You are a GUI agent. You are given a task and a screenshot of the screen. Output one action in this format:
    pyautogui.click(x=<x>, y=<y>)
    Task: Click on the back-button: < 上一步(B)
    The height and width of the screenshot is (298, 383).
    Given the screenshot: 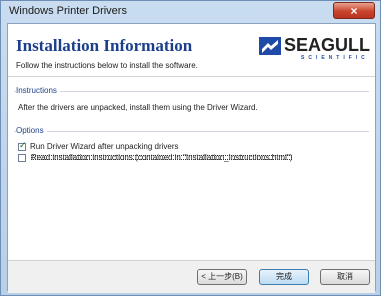 What is the action you would take?
    pyautogui.click(x=222, y=277)
    